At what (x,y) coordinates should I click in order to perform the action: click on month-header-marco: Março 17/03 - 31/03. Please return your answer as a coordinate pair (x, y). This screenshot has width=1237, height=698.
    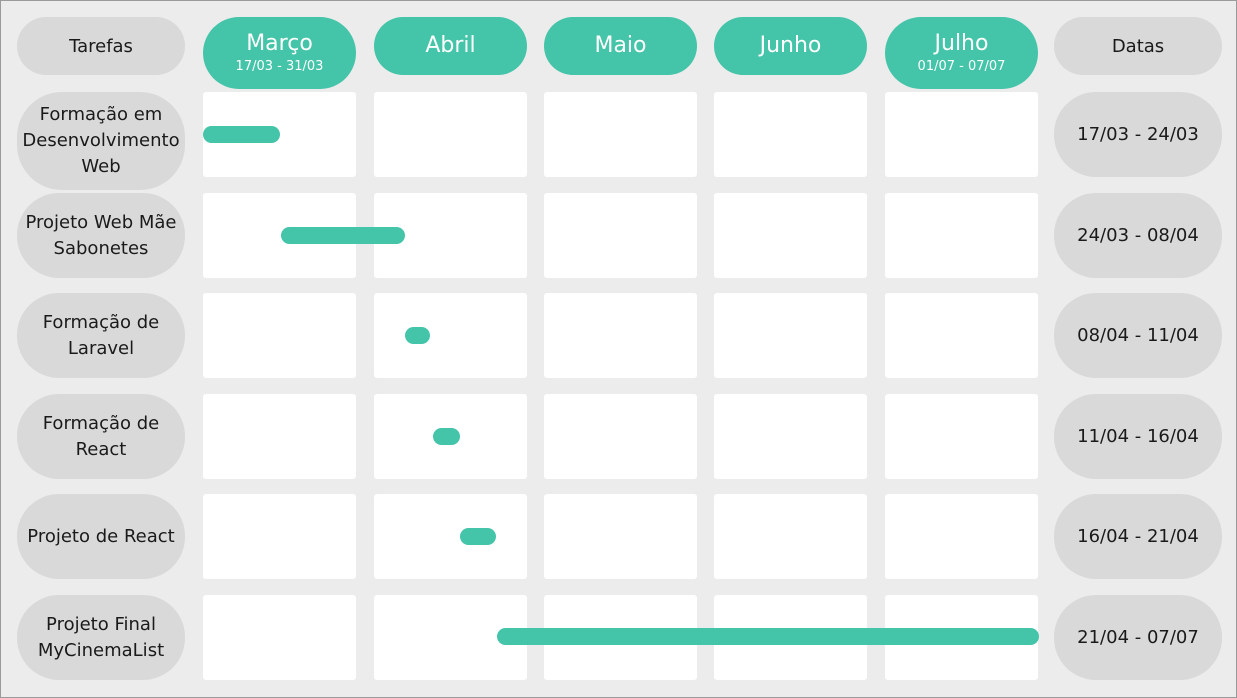
    Looking at the image, I should click on (279, 53).